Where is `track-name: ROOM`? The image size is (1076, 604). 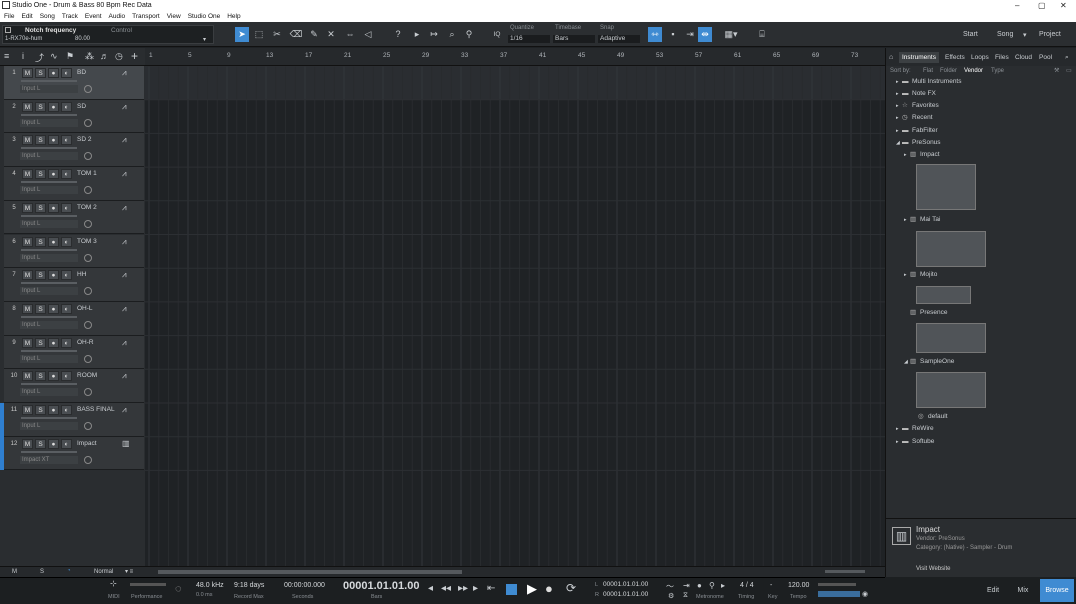 track-name: ROOM is located at coordinates (96, 376).